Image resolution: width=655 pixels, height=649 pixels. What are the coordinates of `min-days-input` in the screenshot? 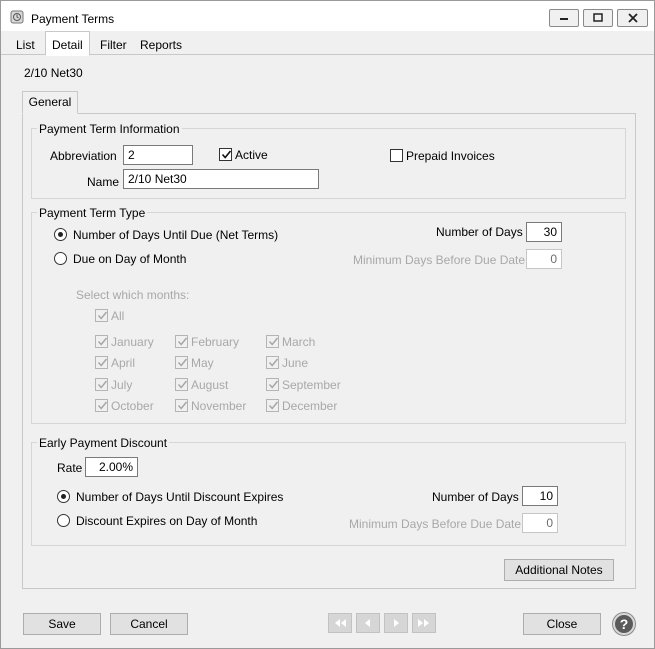 It's located at (544, 259).